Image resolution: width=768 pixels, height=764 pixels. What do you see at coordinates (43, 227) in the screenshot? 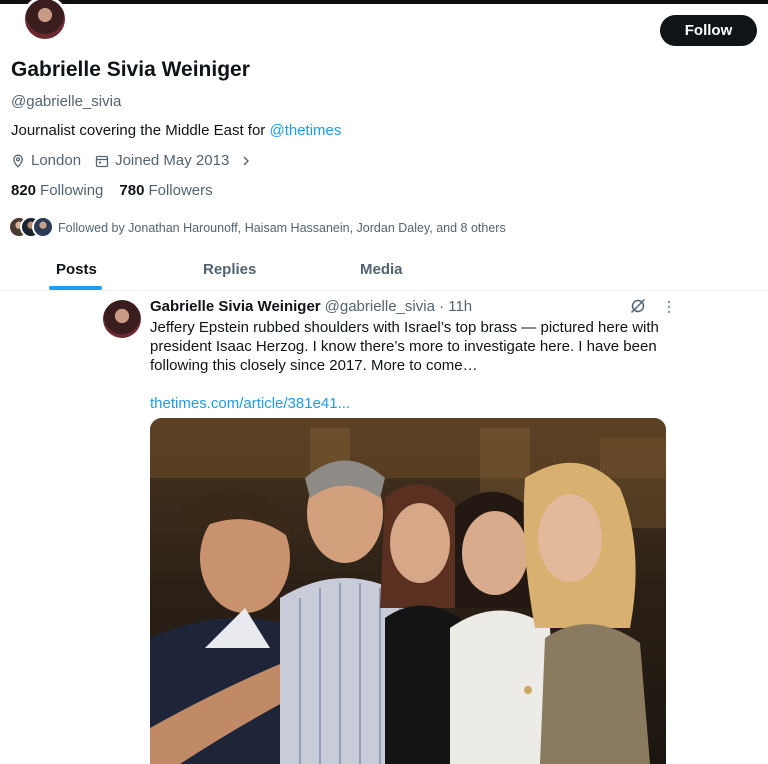
I see `follower-avatar` at bounding box center [43, 227].